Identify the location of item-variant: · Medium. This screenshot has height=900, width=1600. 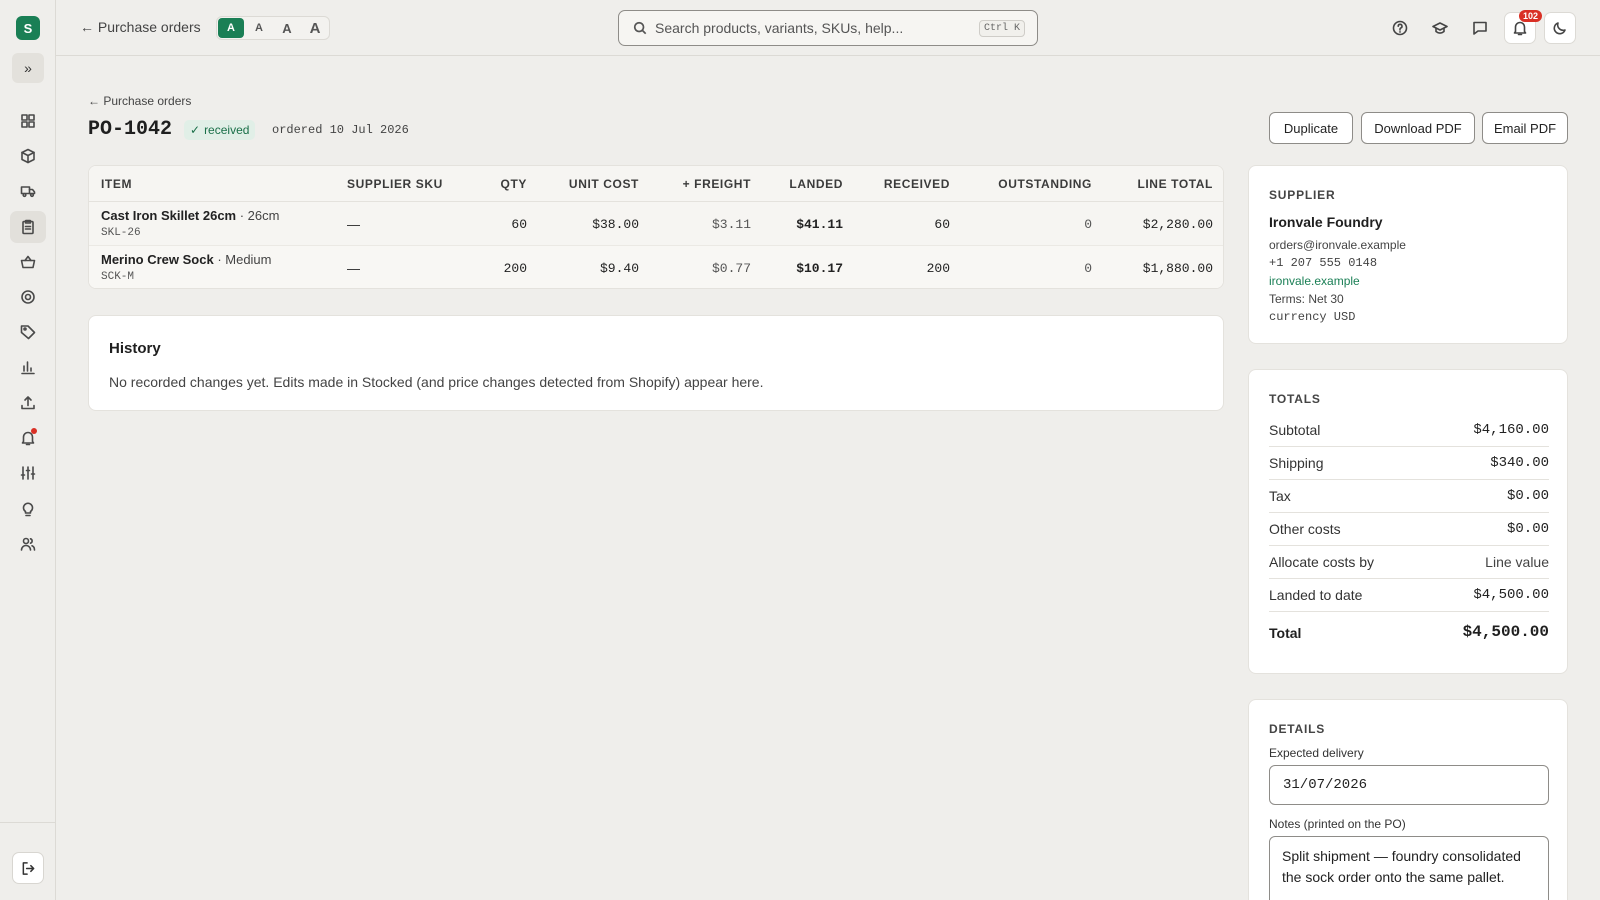
(242, 259).